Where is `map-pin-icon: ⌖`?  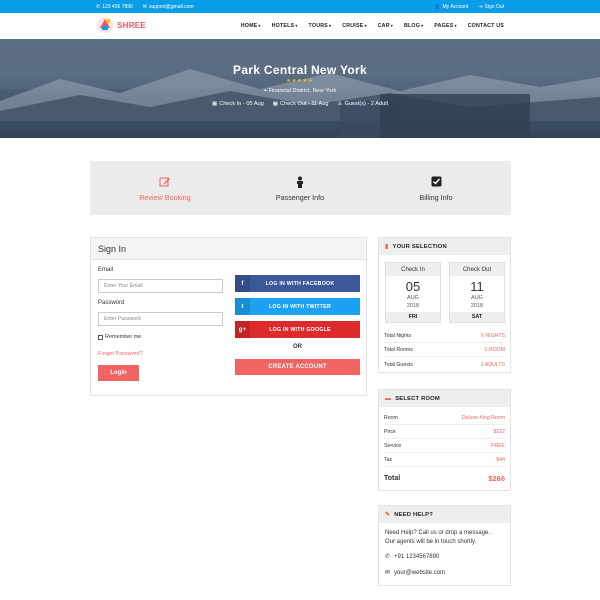
map-pin-icon: ⌖ is located at coordinates (265, 91).